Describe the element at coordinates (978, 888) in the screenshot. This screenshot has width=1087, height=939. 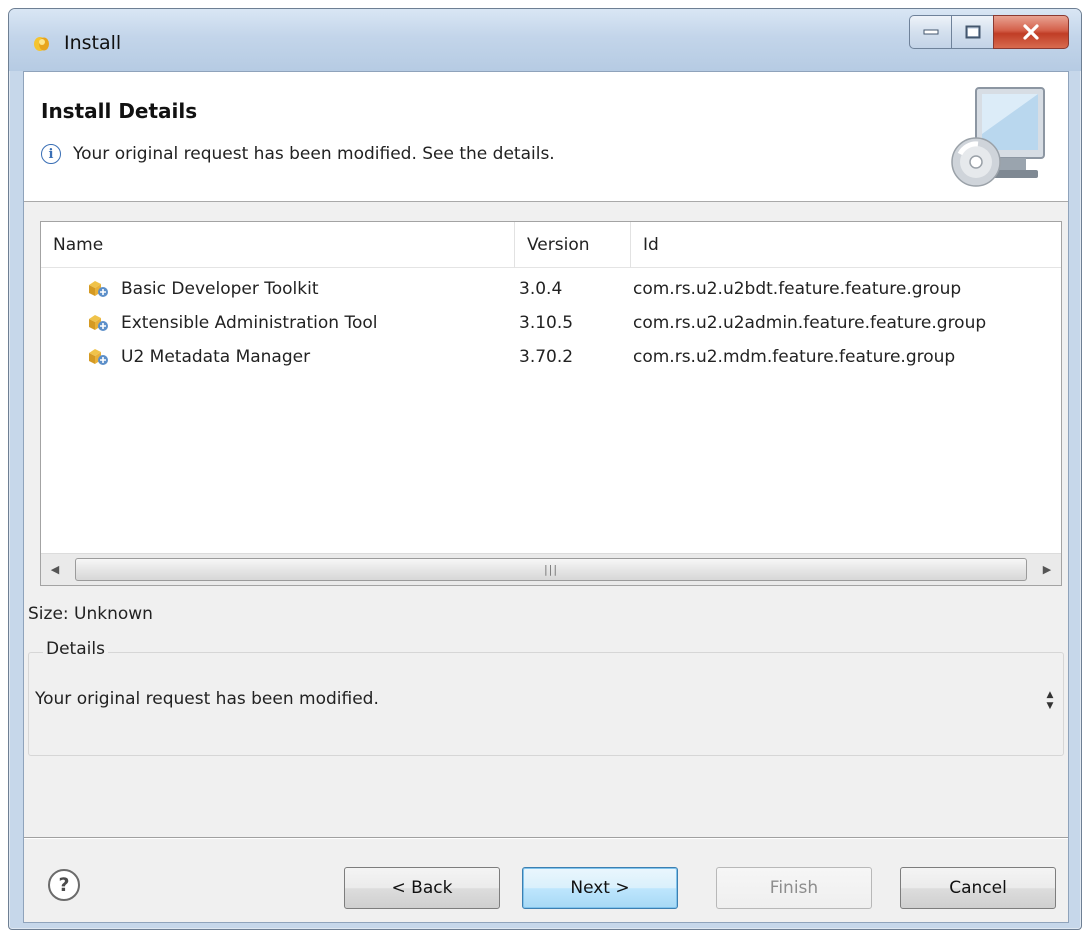
I see `cancel-button: Cancel` at that location.